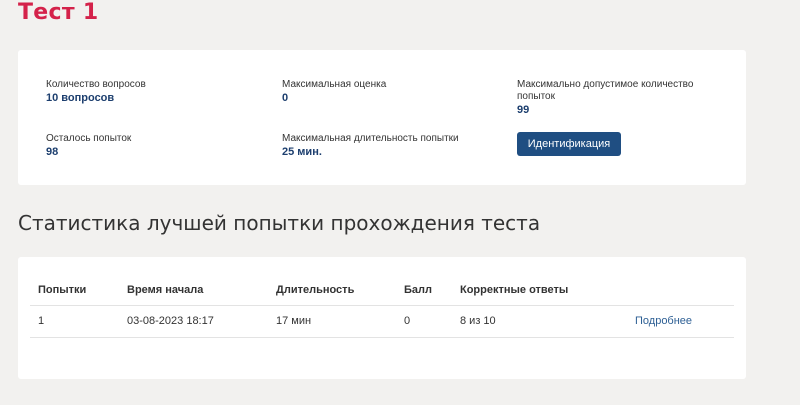 Image resolution: width=800 pixels, height=405 pixels. I want to click on cell-attempt: 1, so click(74, 321).